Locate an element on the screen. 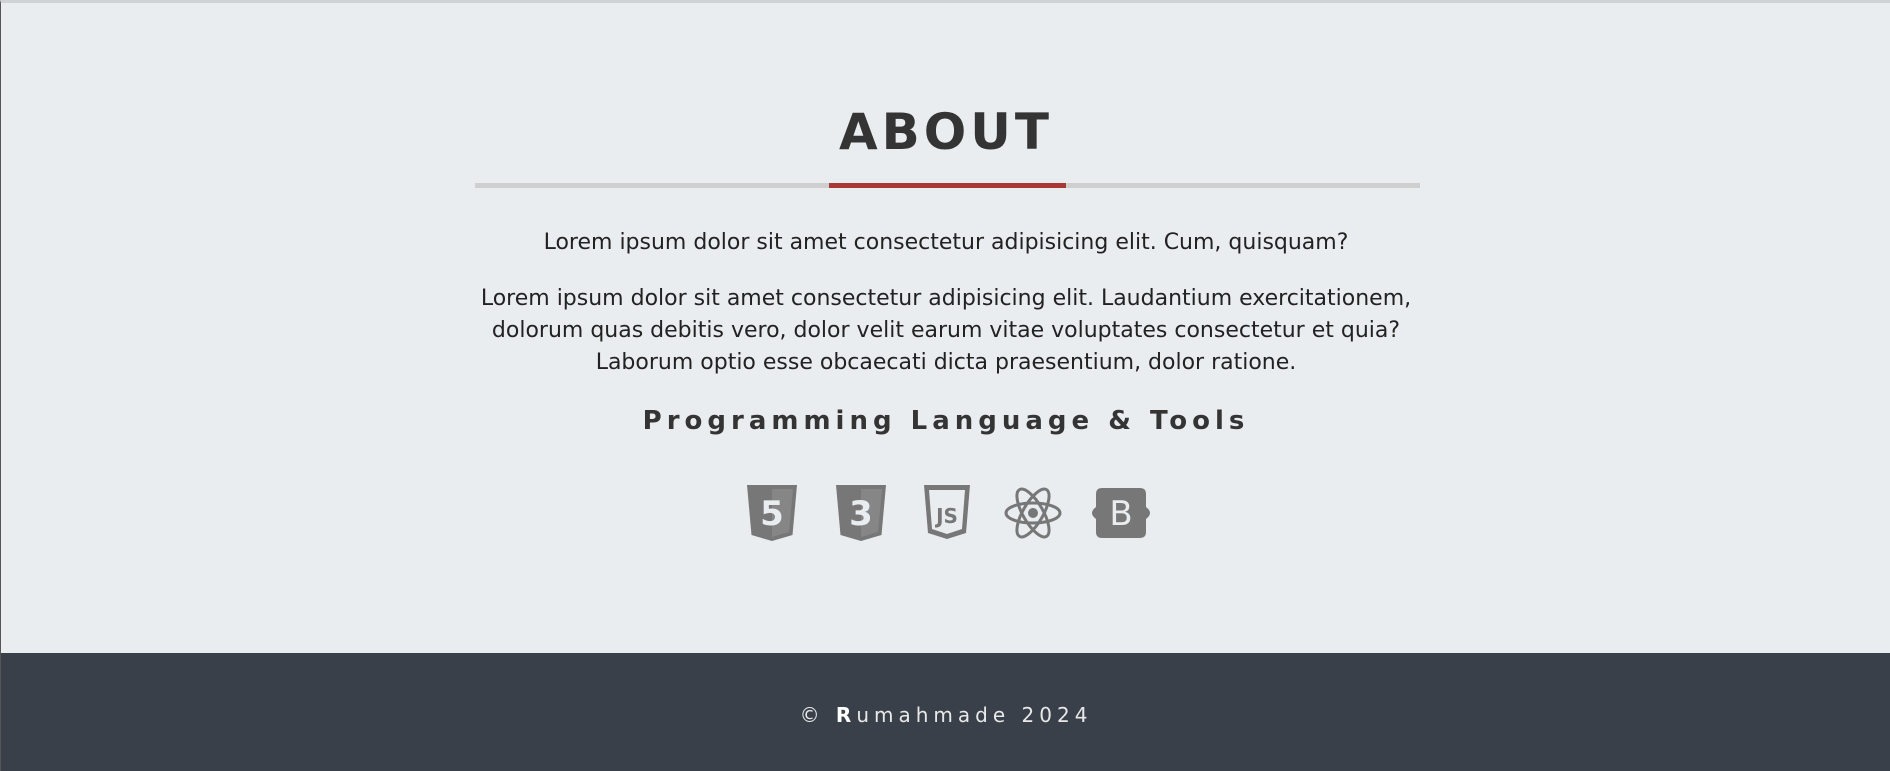 This screenshot has height=771, width=1890. javascript-icon-label: JS is located at coordinates (946, 516).